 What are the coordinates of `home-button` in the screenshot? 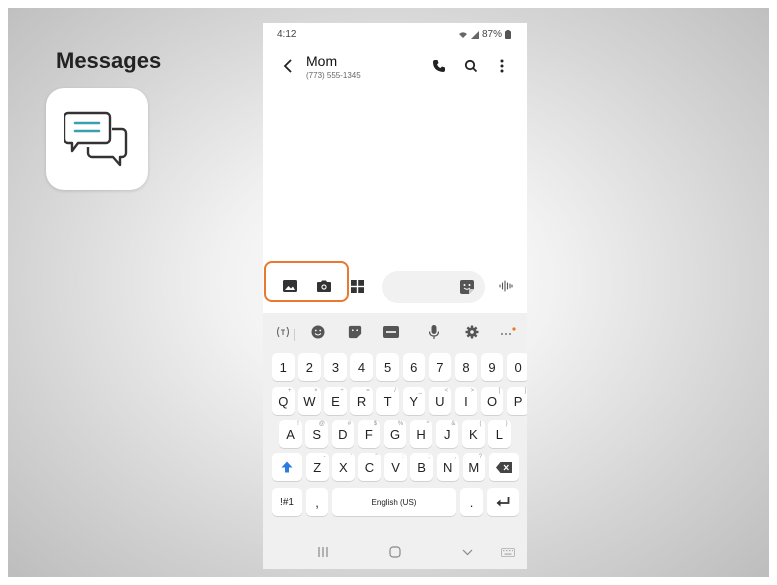 It's located at (395, 552).